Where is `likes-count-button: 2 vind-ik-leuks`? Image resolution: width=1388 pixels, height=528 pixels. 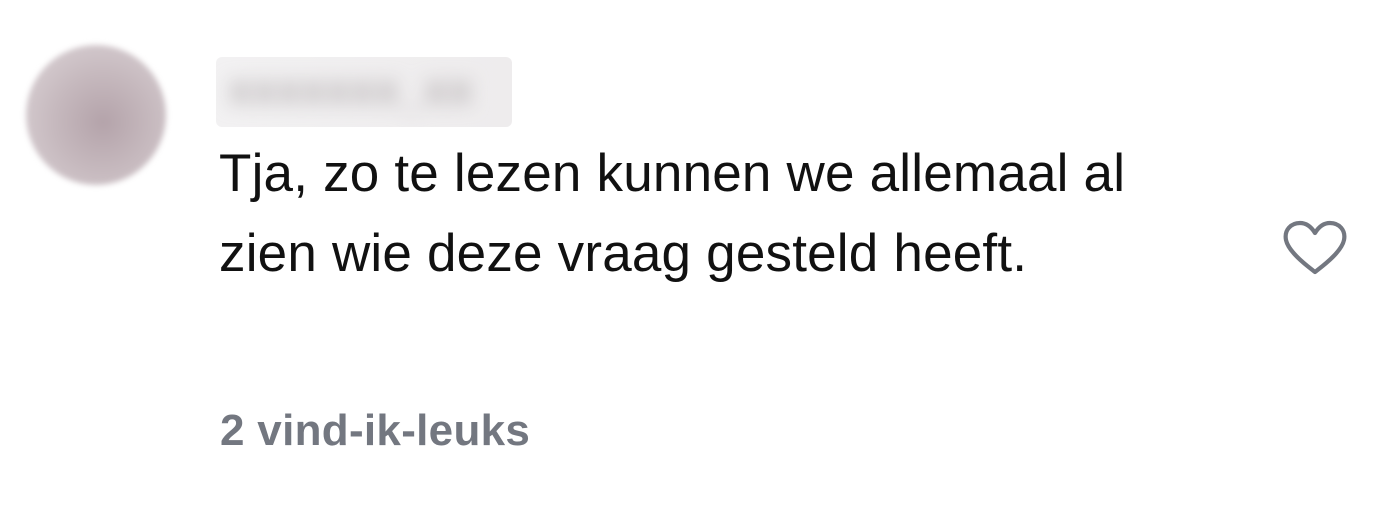
likes-count-button: 2 vind-ik-leuks is located at coordinates (375, 431).